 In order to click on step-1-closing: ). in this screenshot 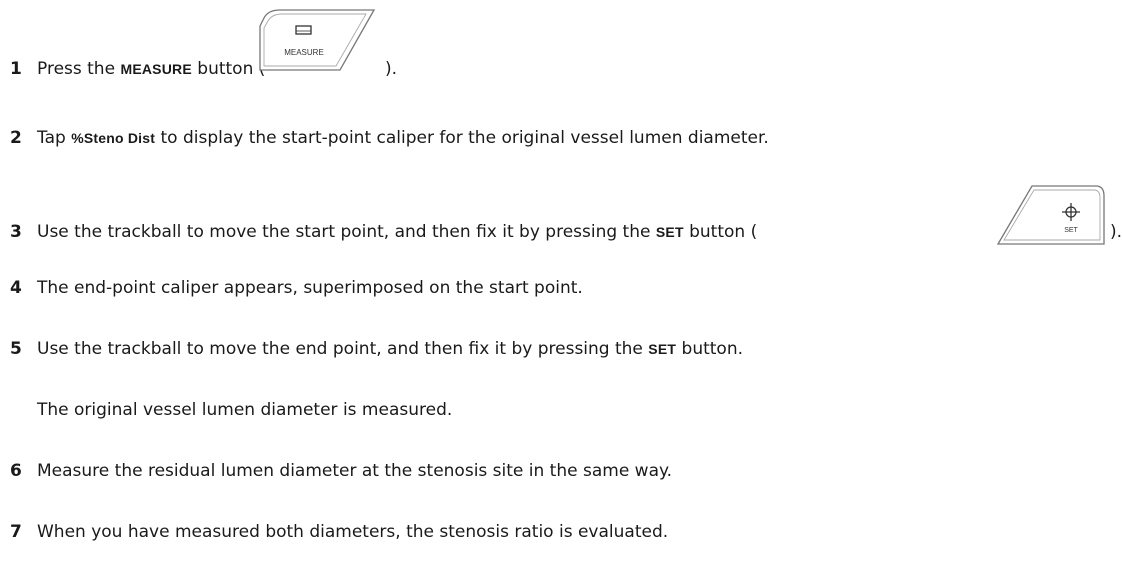, I will do `click(391, 69)`.